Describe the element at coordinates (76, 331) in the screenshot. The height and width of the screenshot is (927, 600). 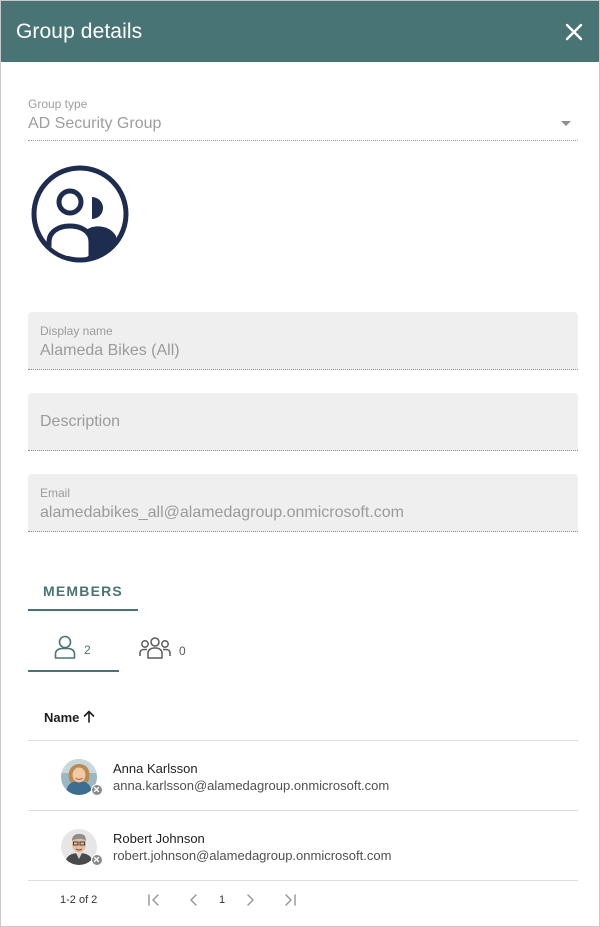
I see `display-name-label: Display name` at that location.